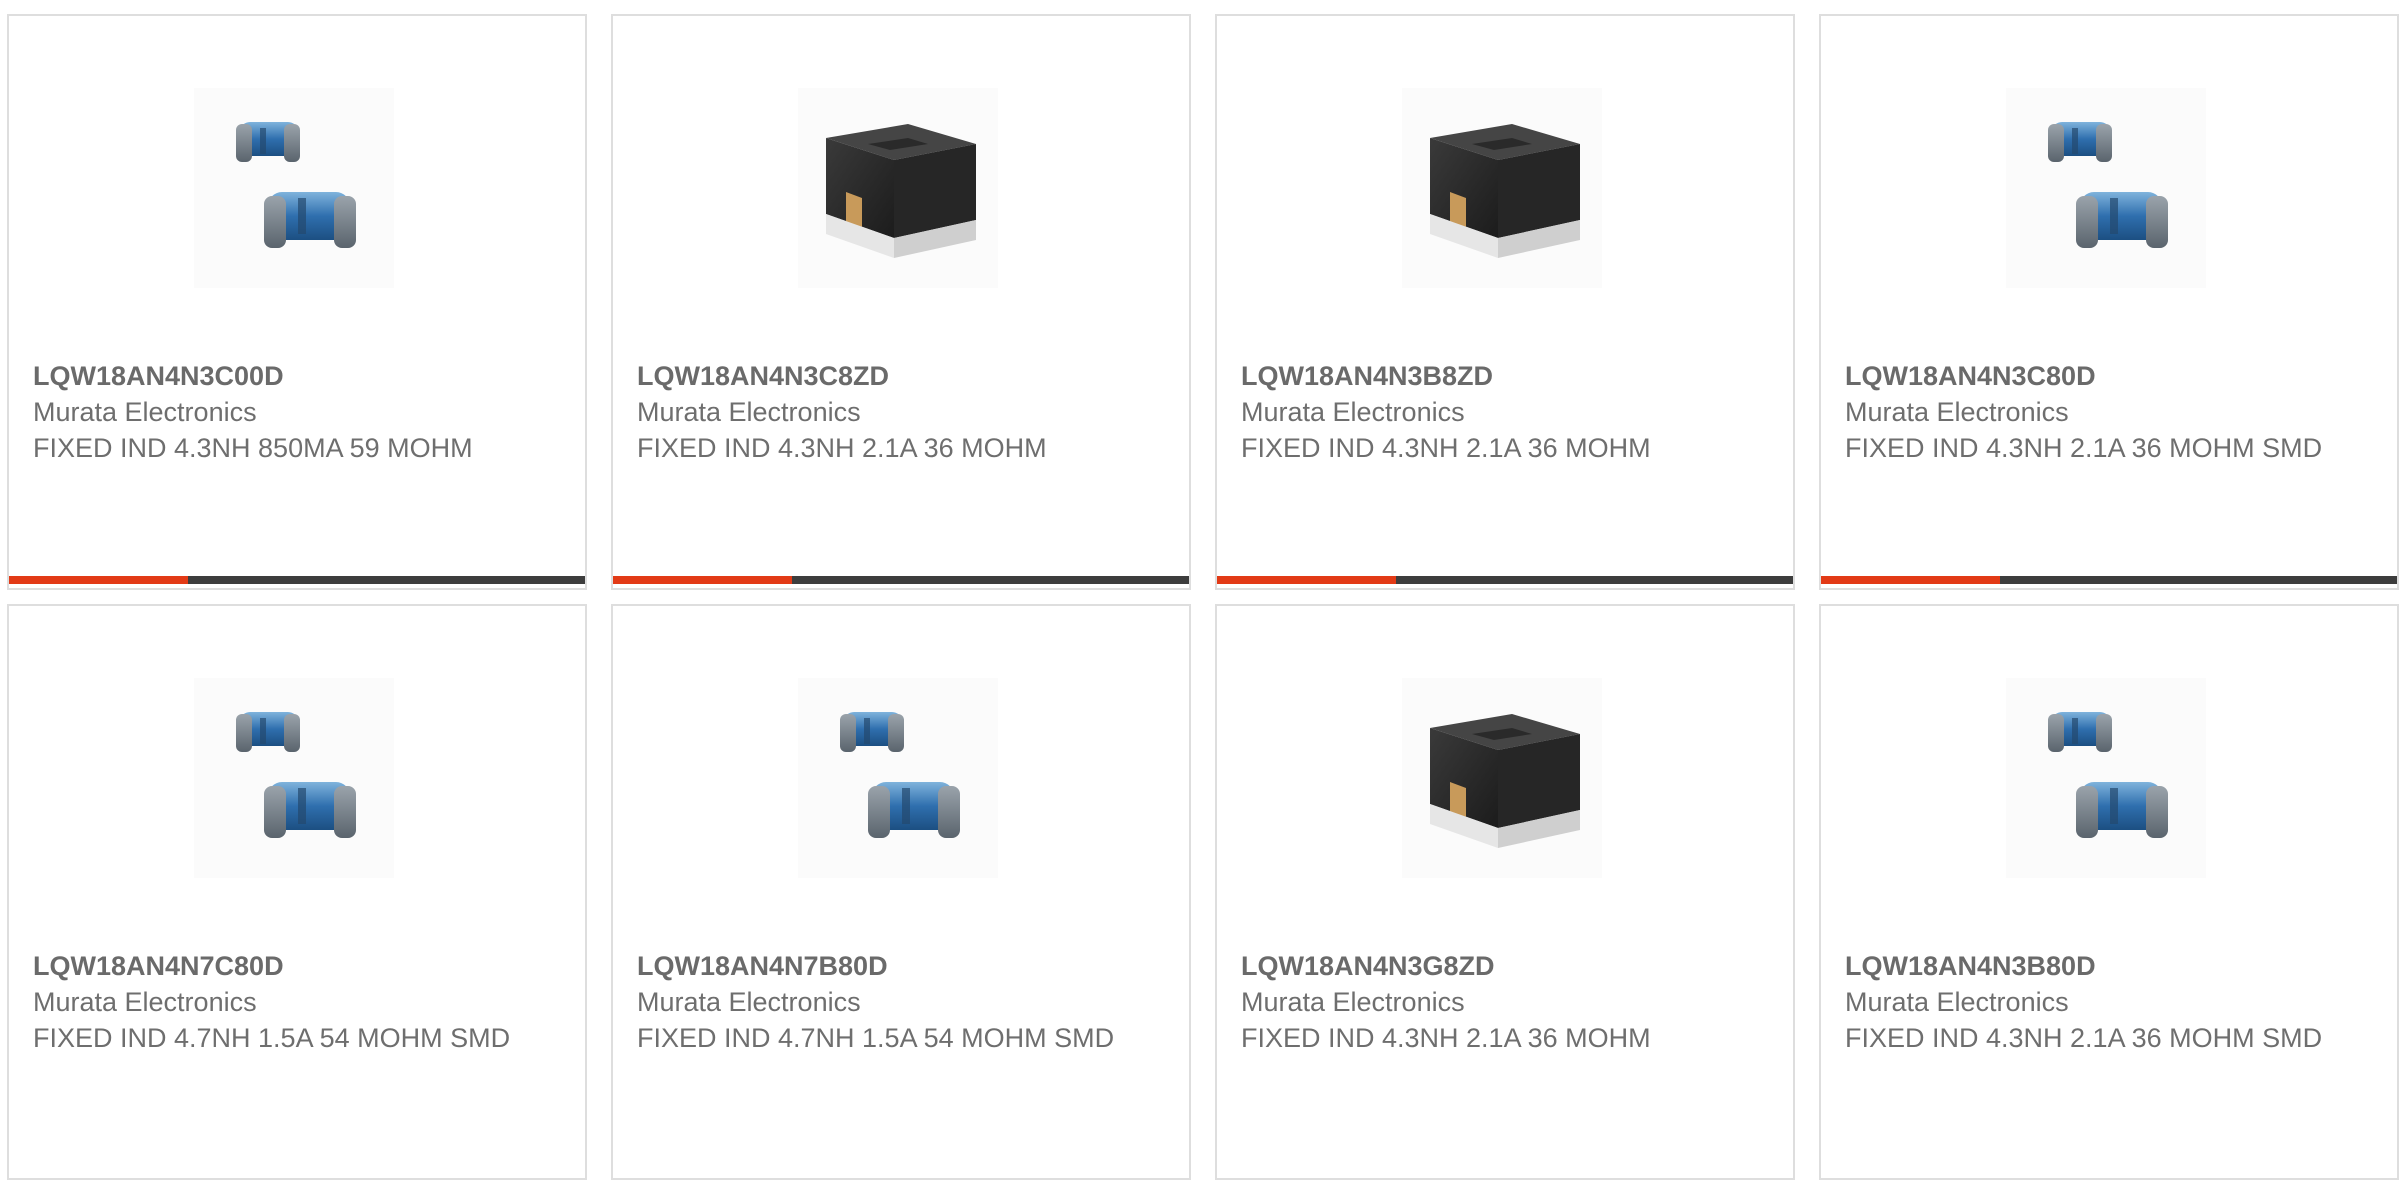 The height and width of the screenshot is (1180, 2400). I want to click on part-number: LQW18AN4N3B80D, so click(2111, 966).